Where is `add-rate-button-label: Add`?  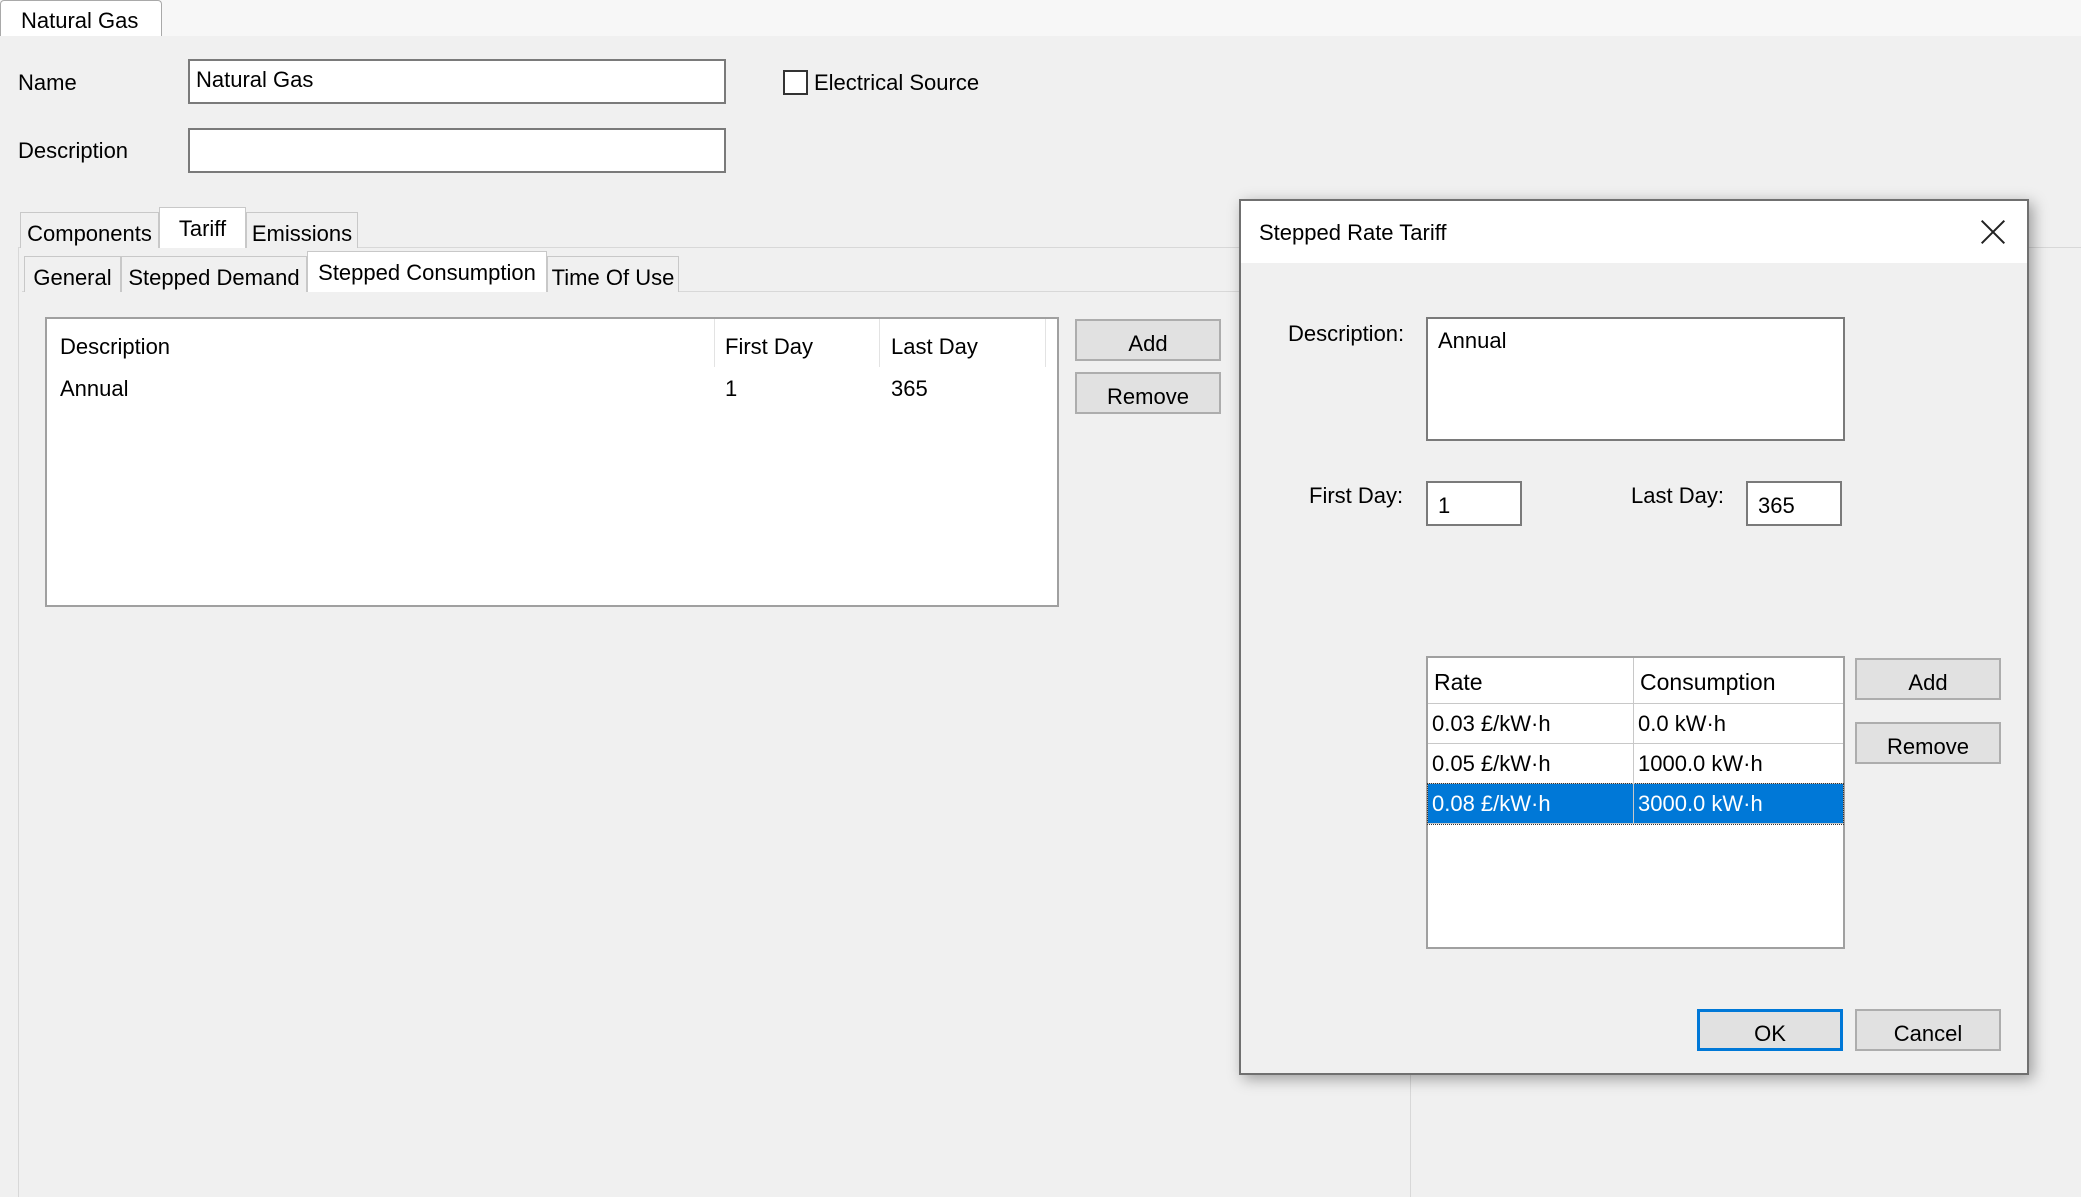
add-rate-button-label: Add is located at coordinates (1928, 682).